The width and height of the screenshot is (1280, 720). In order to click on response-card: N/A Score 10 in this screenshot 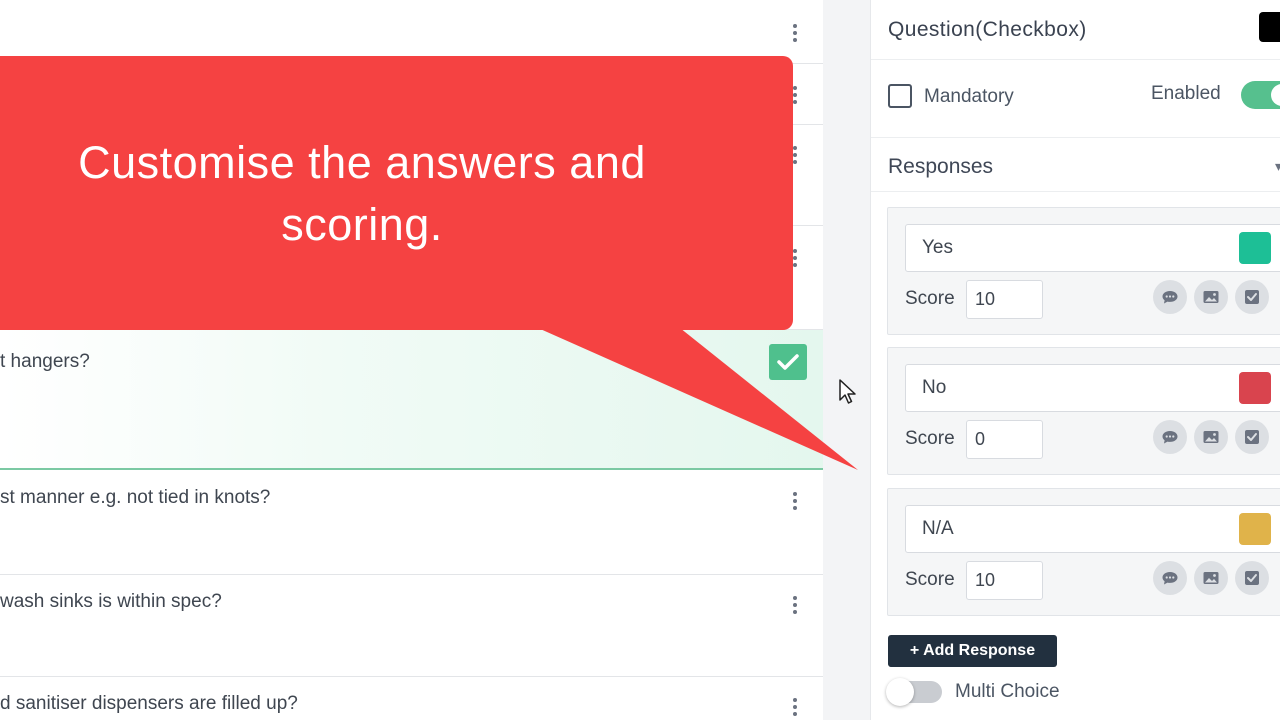, I will do `click(1083, 552)`.